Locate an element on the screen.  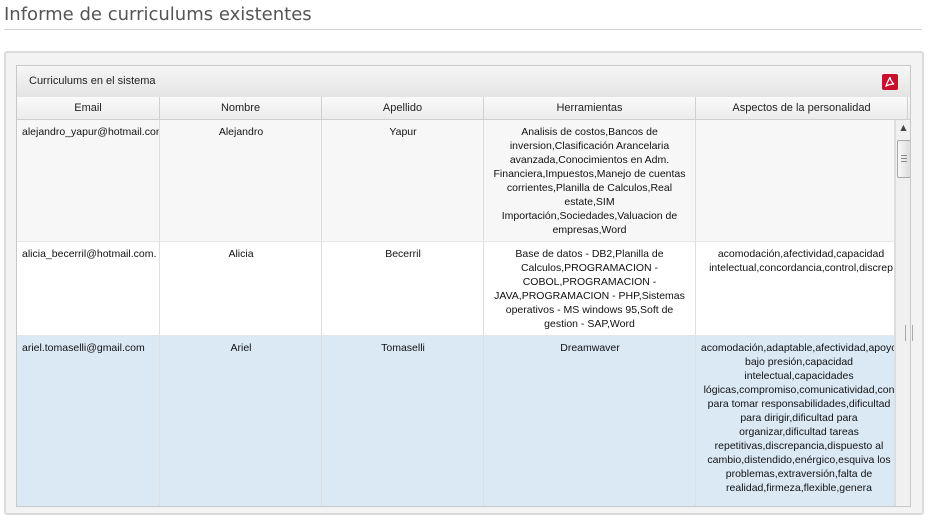
cell-nombre: Alejandro is located at coordinates (241, 181).